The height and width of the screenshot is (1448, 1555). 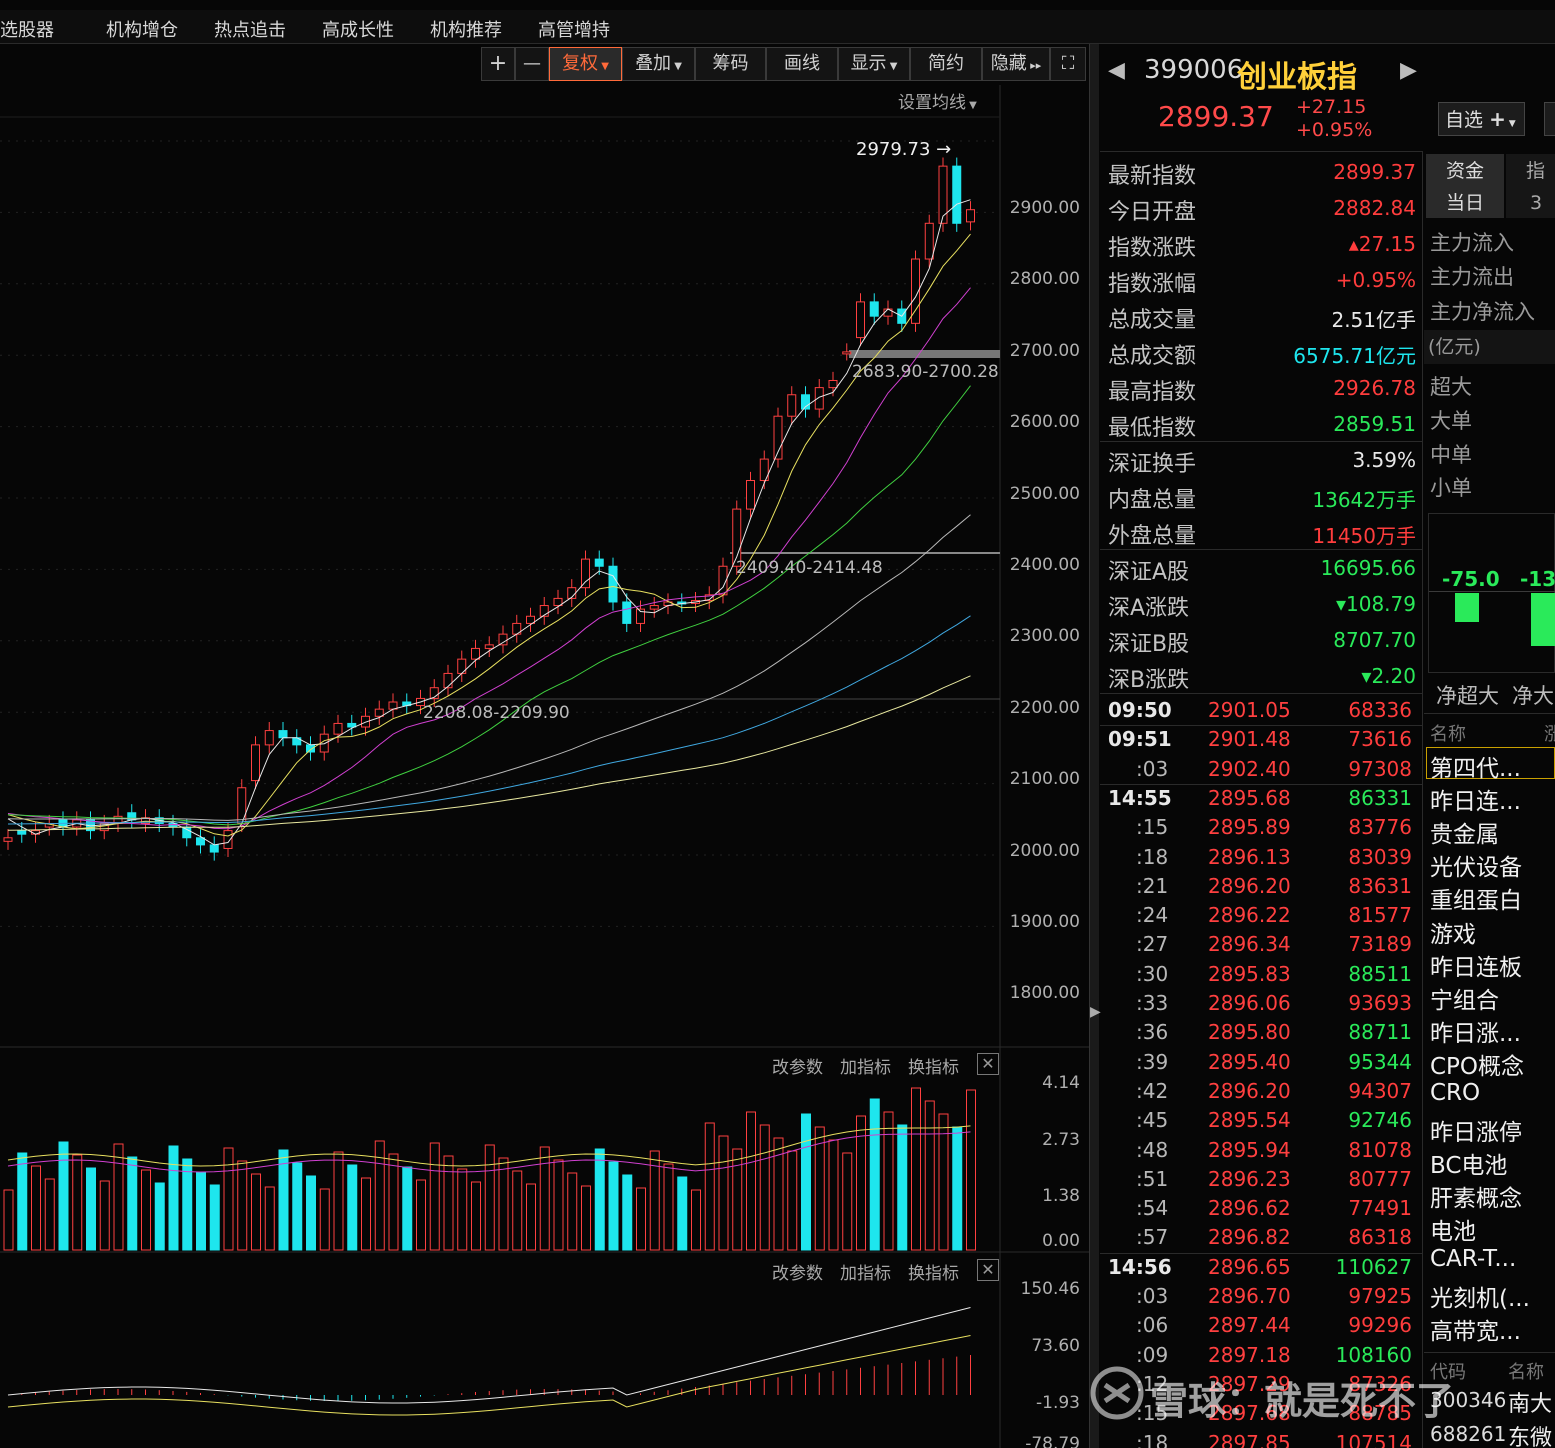 I want to click on stock-code: 688261, so click(x=1468, y=1434).